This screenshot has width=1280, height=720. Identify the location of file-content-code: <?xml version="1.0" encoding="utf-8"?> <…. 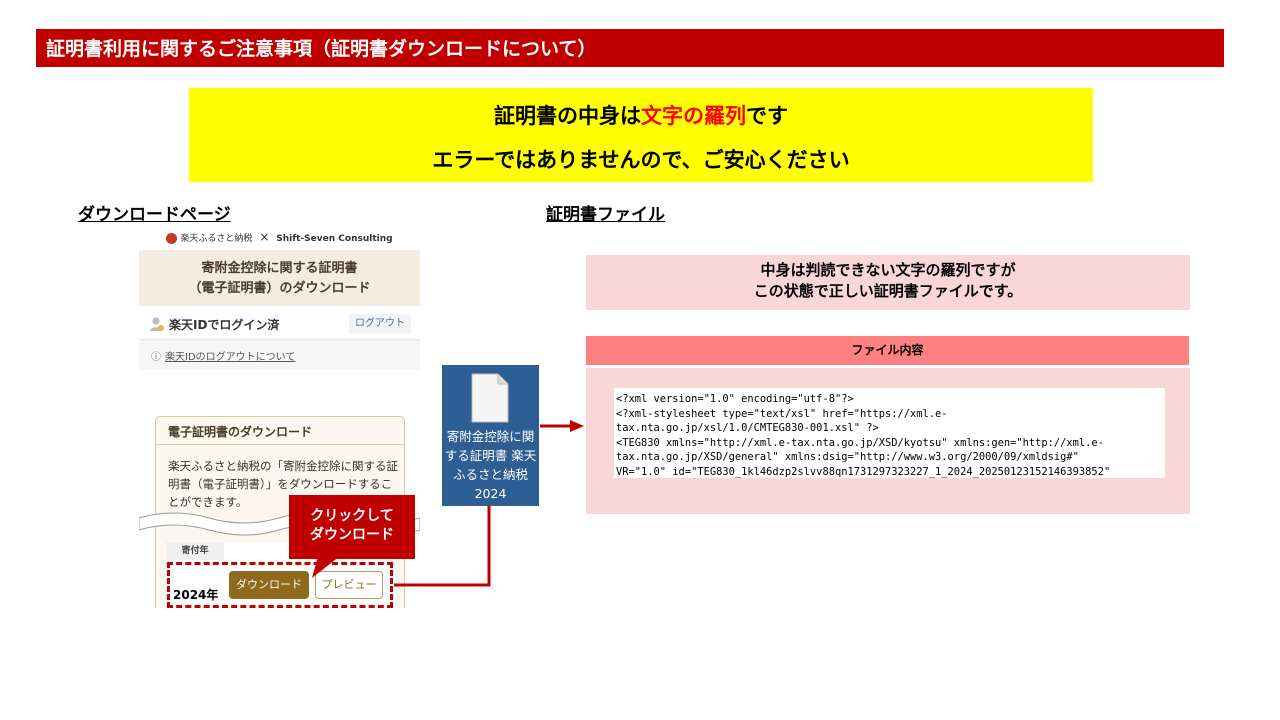
(889, 433).